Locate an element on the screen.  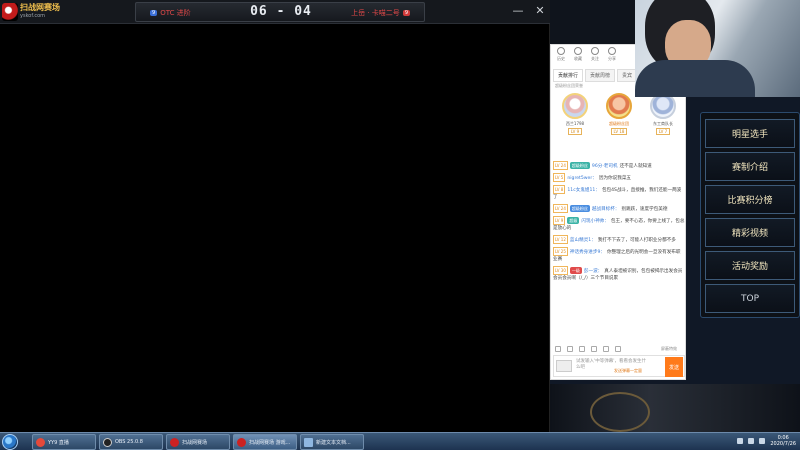
menu-rewards: 活动奖励 is located at coordinates (750, 265).